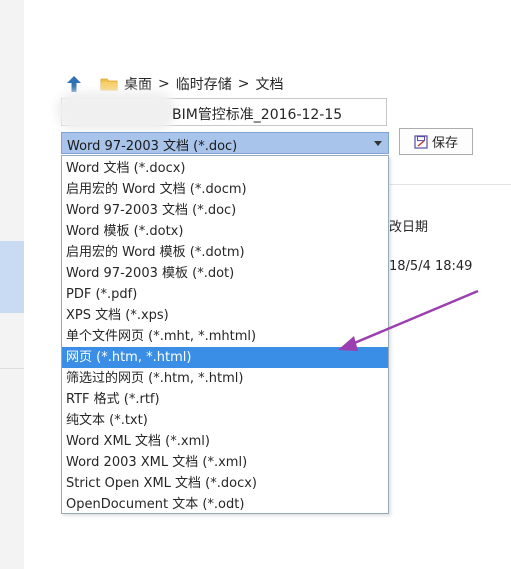 Image resolution: width=511 pixels, height=569 pixels. I want to click on breadcrumb-item-documents: 文档, so click(269, 84).